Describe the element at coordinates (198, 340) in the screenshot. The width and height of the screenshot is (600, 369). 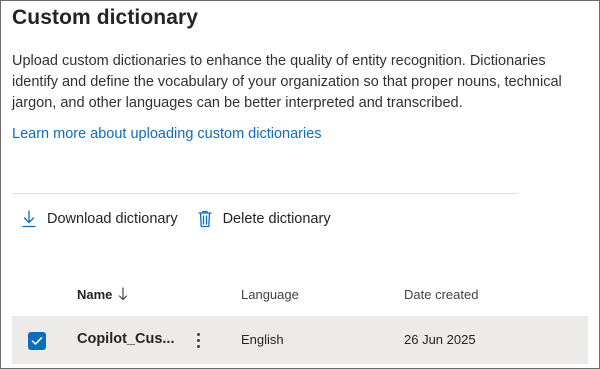
I see `more-options-icon` at that location.